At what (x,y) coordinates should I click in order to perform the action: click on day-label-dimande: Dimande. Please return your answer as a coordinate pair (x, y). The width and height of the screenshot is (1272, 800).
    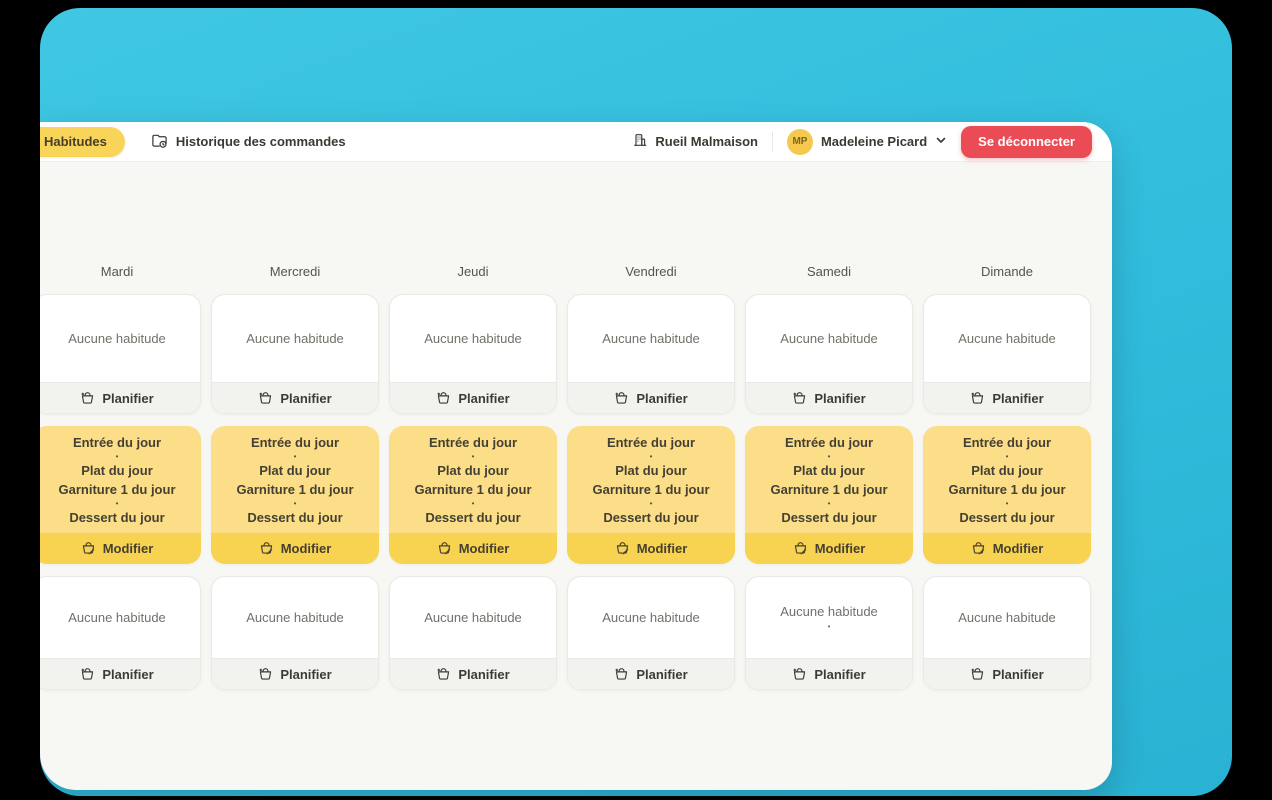
    Looking at the image, I should click on (1007, 271).